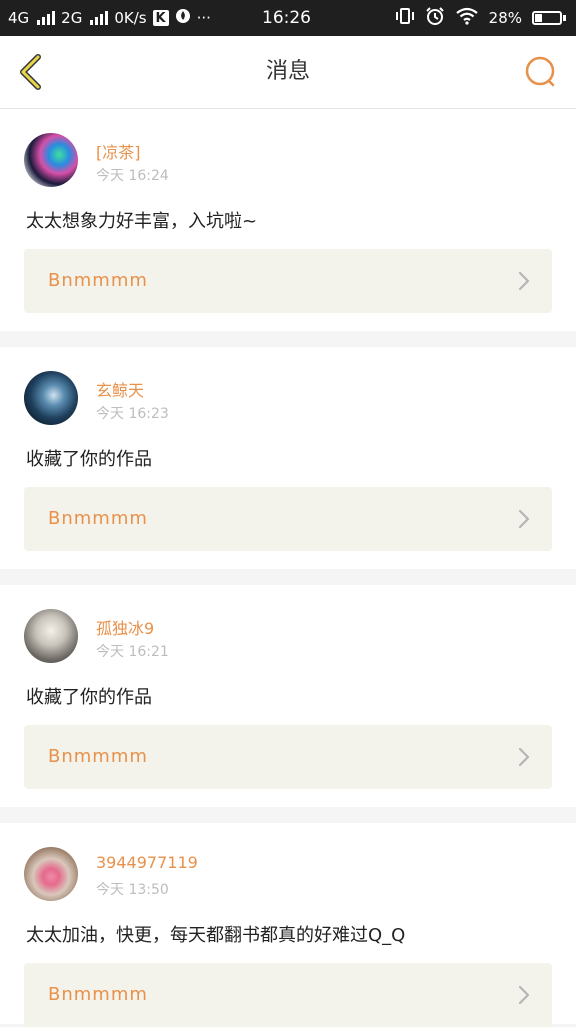 Image resolution: width=576 pixels, height=1027 pixels. I want to click on network-type-2: 2G, so click(72, 18).